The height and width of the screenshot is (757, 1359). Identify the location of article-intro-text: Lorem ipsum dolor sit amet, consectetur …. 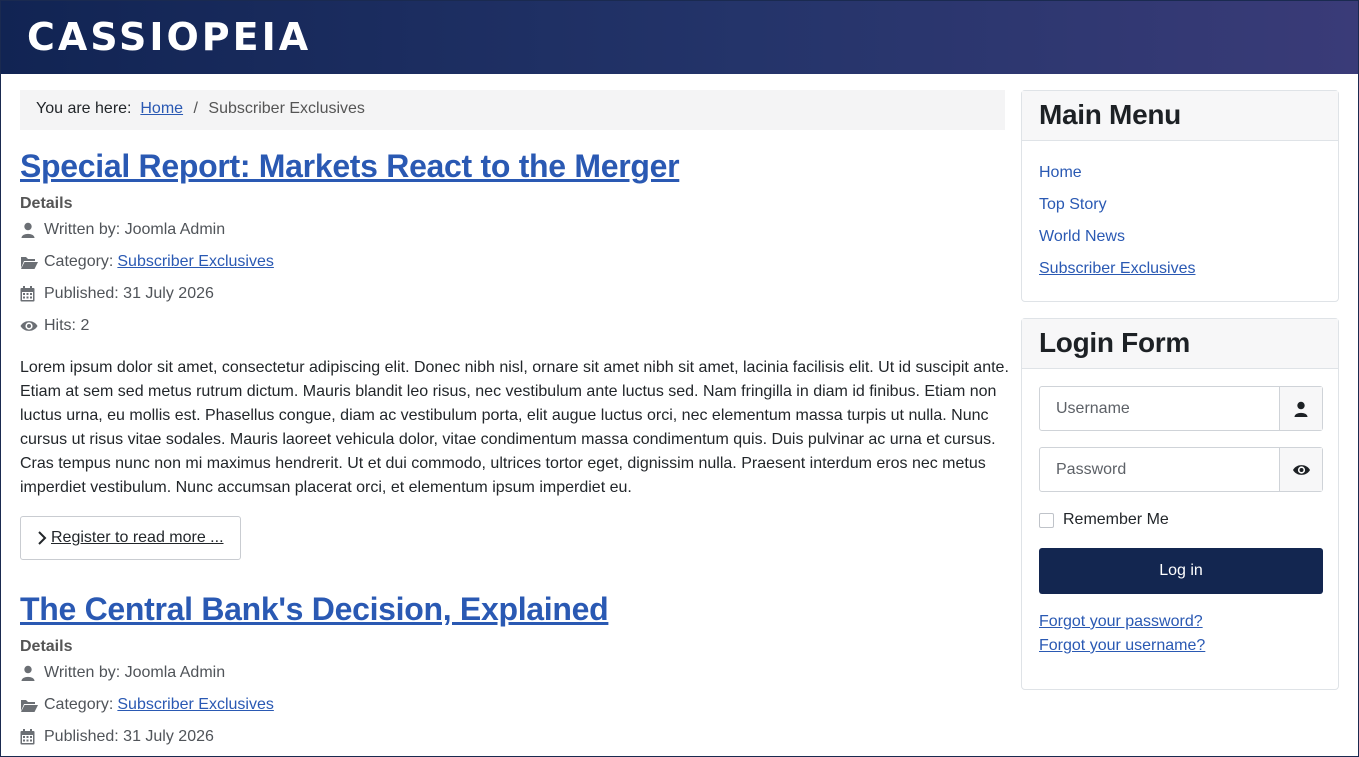
(514, 427).